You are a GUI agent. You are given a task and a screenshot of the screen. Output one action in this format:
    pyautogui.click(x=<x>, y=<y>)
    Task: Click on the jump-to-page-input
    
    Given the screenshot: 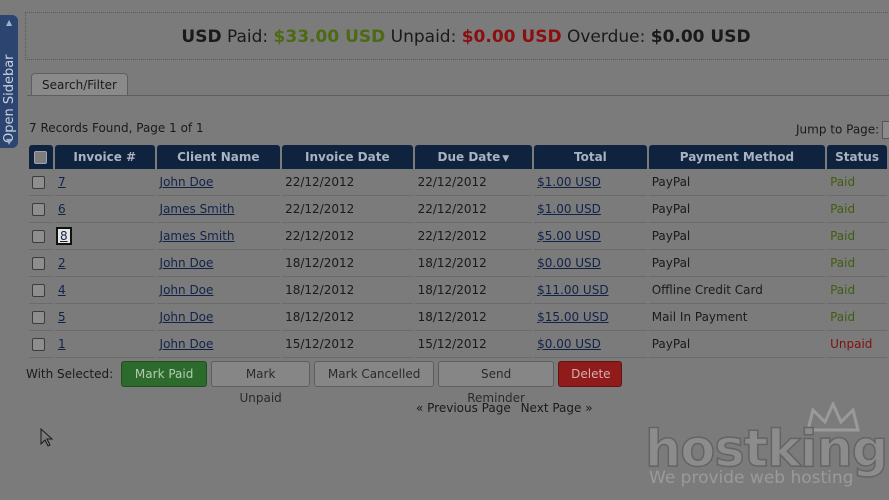 What is the action you would take?
    pyautogui.click(x=885, y=130)
    